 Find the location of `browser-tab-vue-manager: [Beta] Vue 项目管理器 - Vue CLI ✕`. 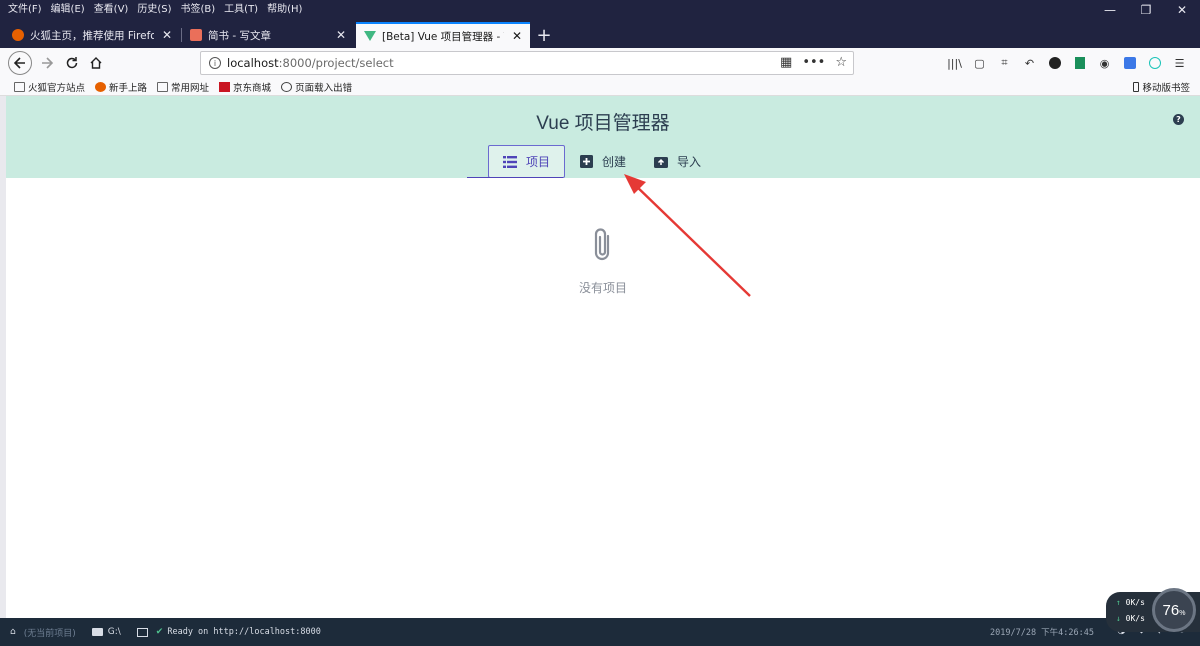

browser-tab-vue-manager: [Beta] Vue 项目管理器 - Vue CLI ✕ is located at coordinates (443, 35).